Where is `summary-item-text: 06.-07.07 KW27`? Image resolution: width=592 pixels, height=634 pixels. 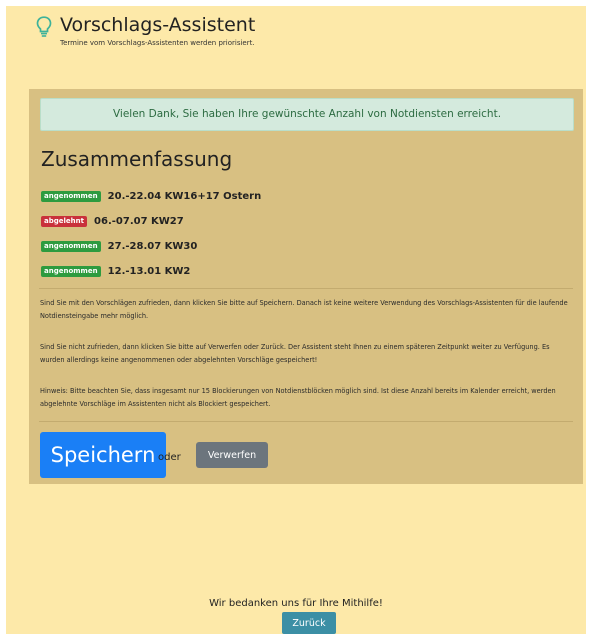 summary-item-text: 06.-07.07 KW27 is located at coordinates (139, 221).